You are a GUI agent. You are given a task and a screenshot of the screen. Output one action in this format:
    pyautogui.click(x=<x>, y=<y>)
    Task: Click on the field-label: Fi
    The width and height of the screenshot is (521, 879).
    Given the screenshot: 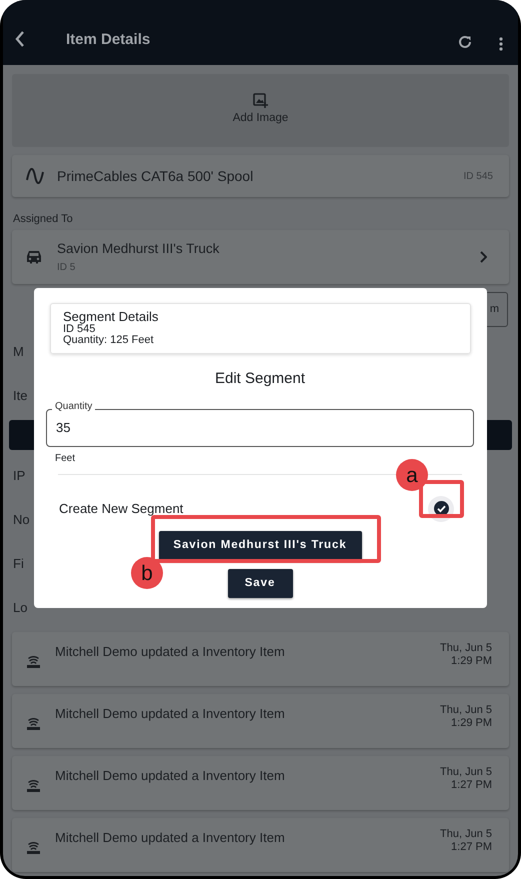 What is the action you would take?
    pyautogui.click(x=18, y=564)
    